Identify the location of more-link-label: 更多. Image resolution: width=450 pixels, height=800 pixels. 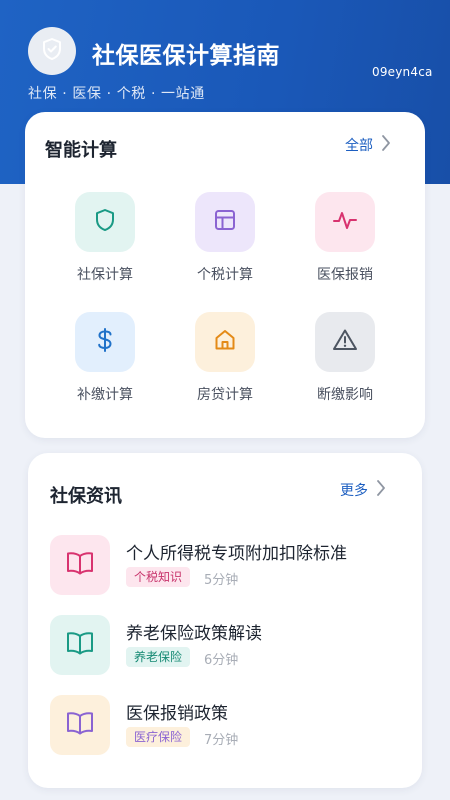
(354, 491).